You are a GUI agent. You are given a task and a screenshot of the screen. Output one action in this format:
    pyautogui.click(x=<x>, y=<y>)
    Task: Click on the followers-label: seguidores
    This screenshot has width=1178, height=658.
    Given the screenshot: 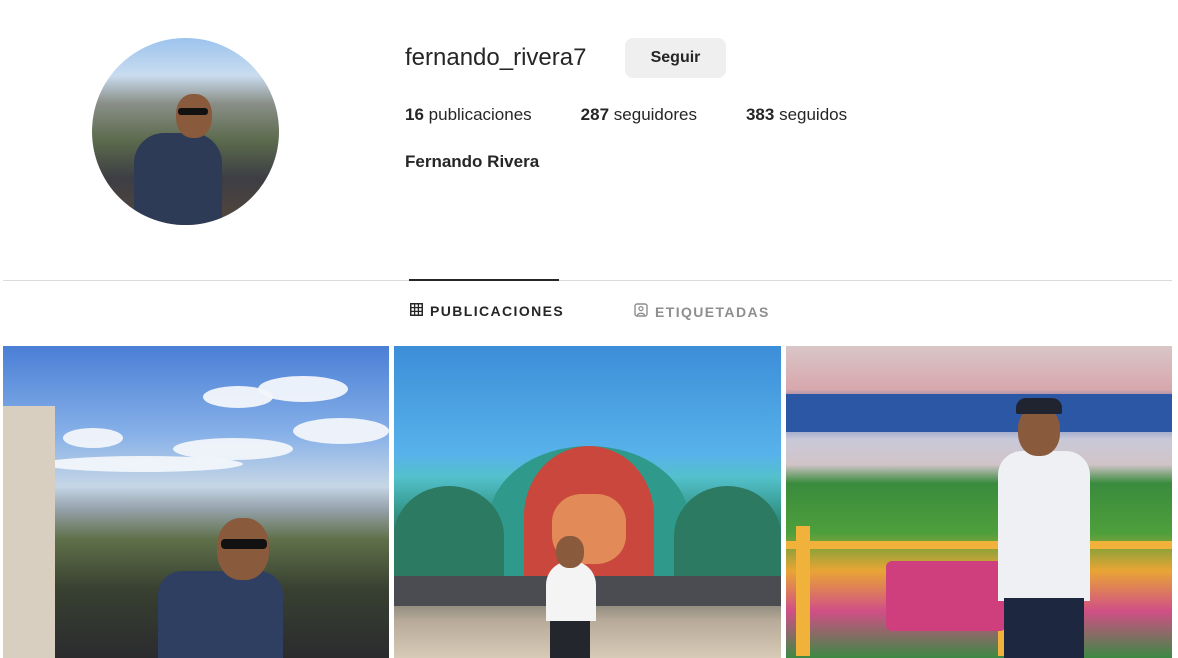 What is the action you would take?
    pyautogui.click(x=655, y=114)
    